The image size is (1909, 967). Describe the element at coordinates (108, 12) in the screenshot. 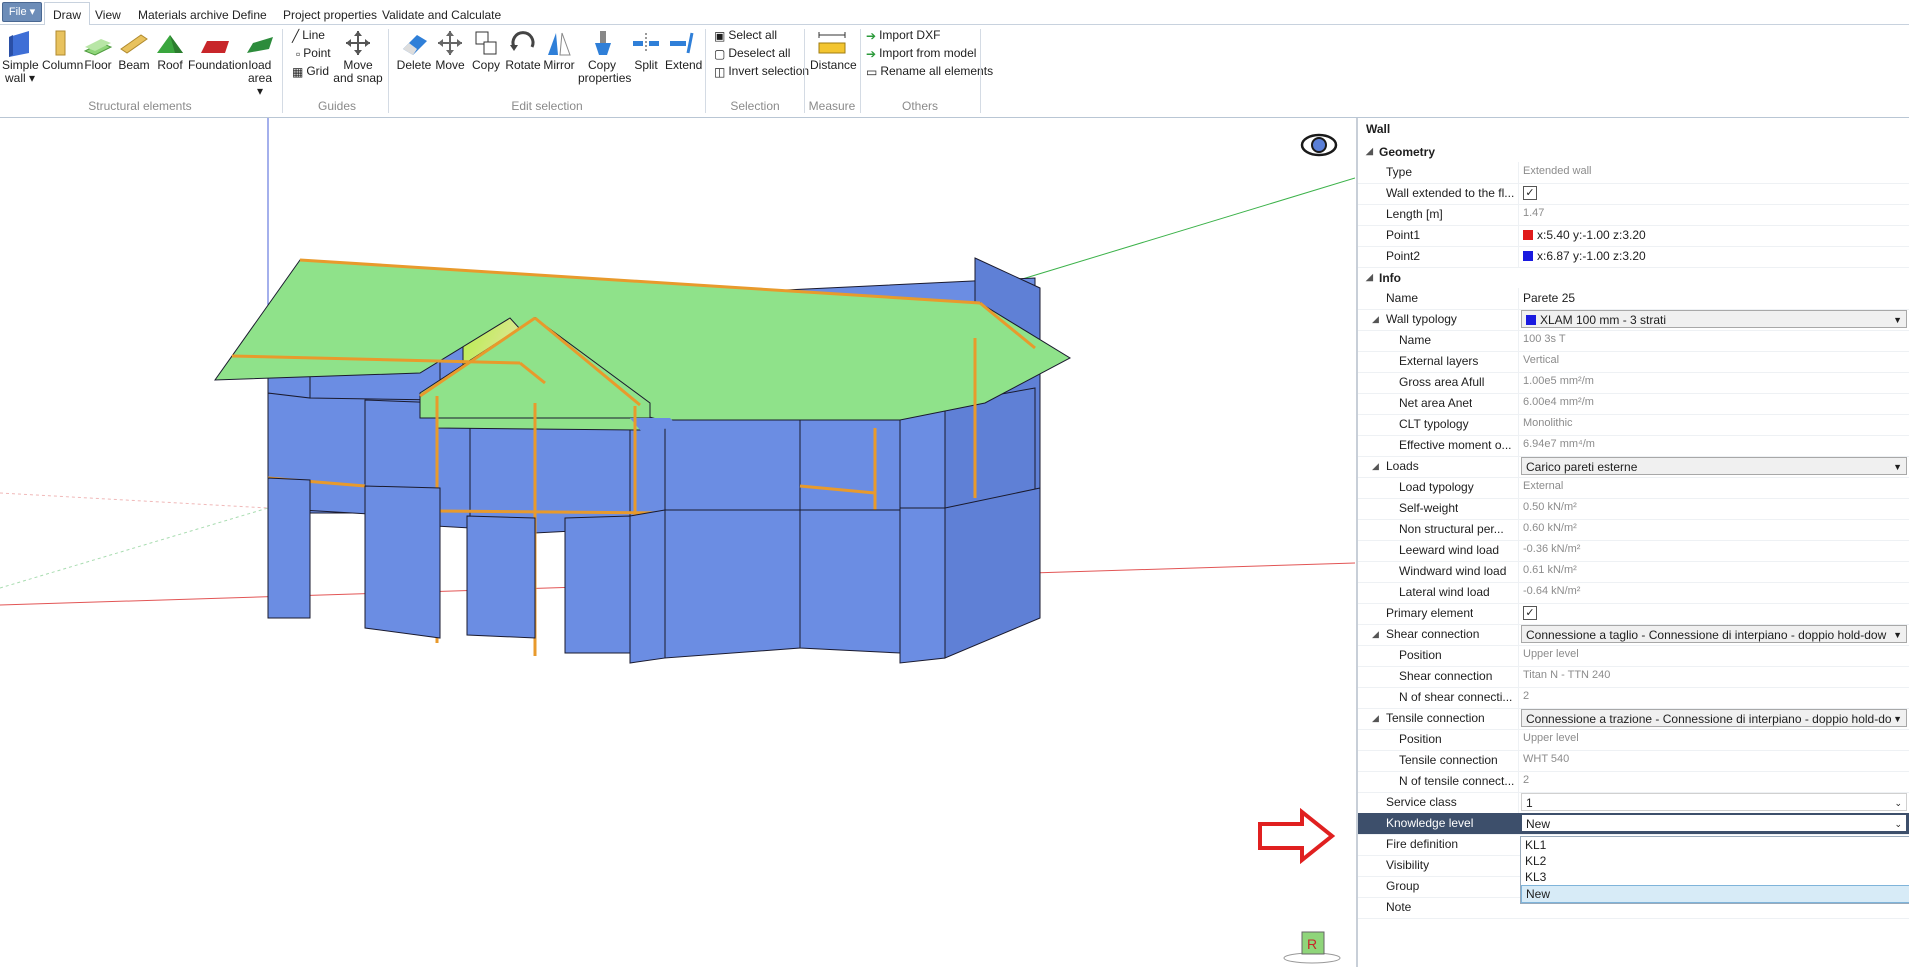

I see `tab-view: View` at that location.